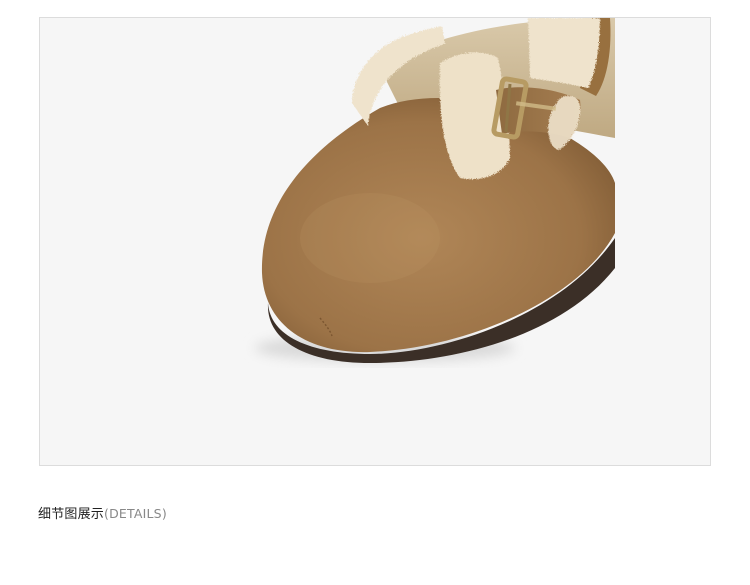 The image size is (750, 585). What do you see at coordinates (71, 514) in the screenshot?
I see `caption-title: 细节图展示` at bounding box center [71, 514].